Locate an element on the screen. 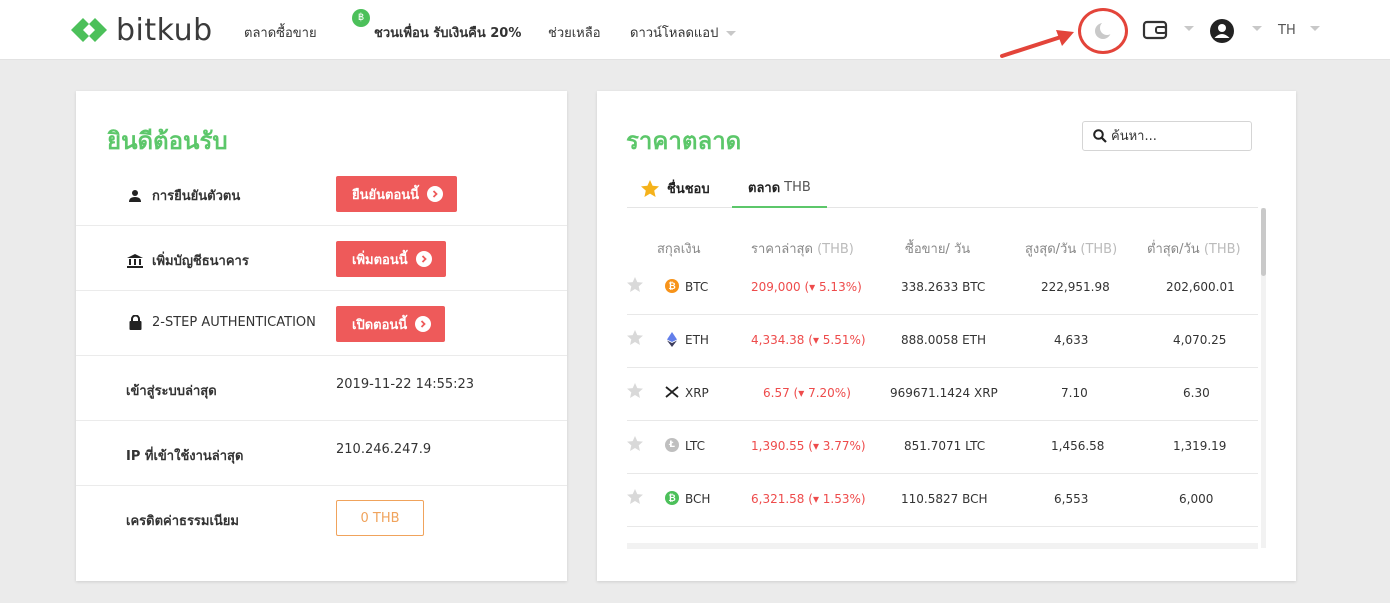 This screenshot has height=603, width=1390. bitkub-logo-icon is located at coordinates (89, 30).